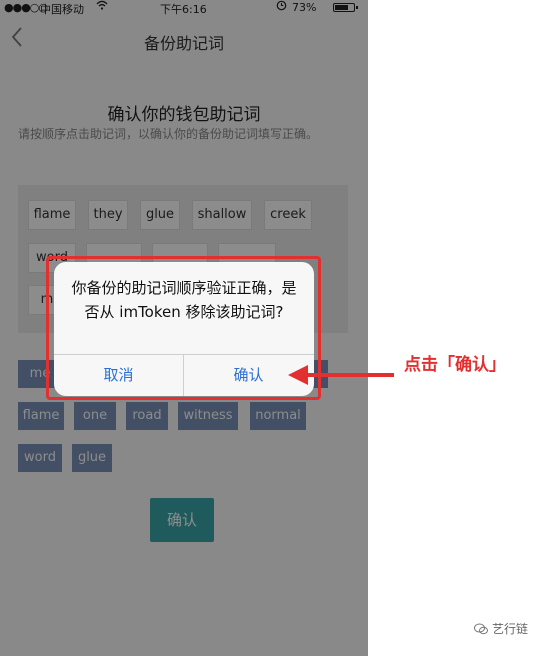  What do you see at coordinates (481, 629) in the screenshot?
I see `wechat-icon` at bounding box center [481, 629].